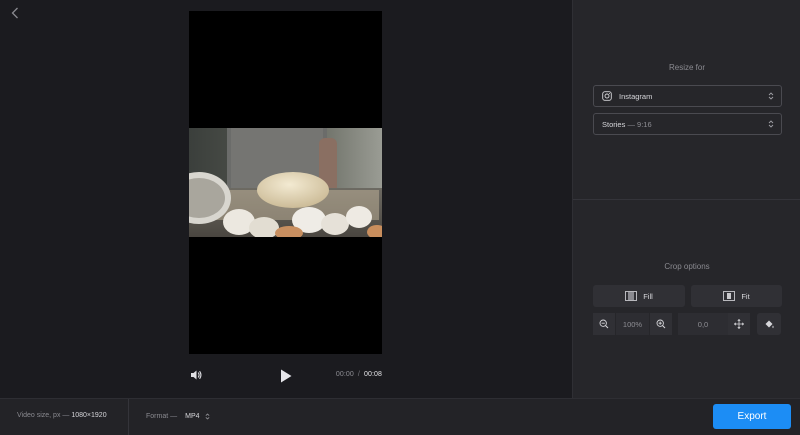 The width and height of the screenshot is (800, 435). What do you see at coordinates (687, 266) in the screenshot?
I see `crop-title: Crop options` at bounding box center [687, 266].